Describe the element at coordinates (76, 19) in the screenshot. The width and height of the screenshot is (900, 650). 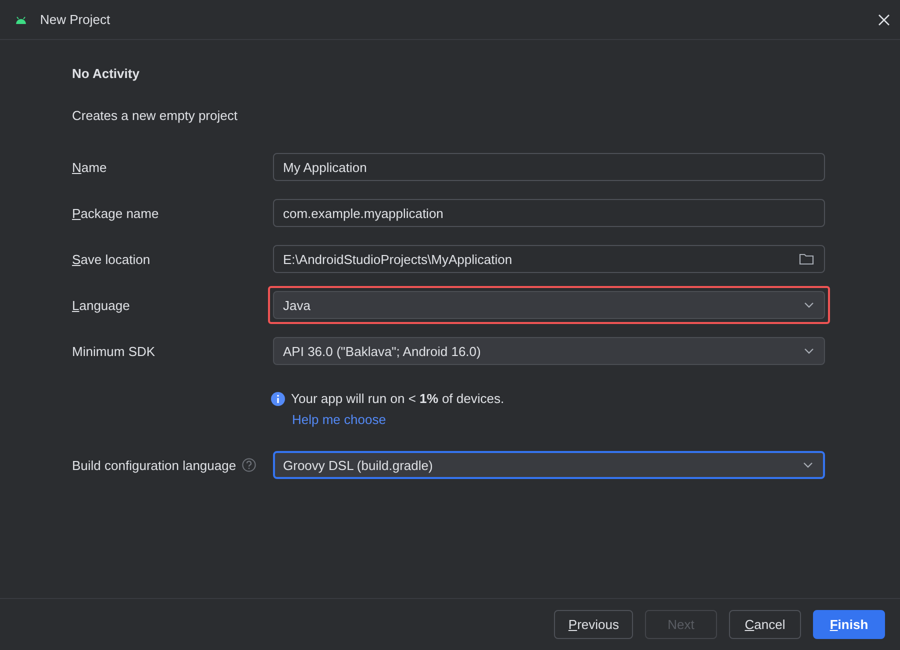
I see `window-title: New Project` at that location.